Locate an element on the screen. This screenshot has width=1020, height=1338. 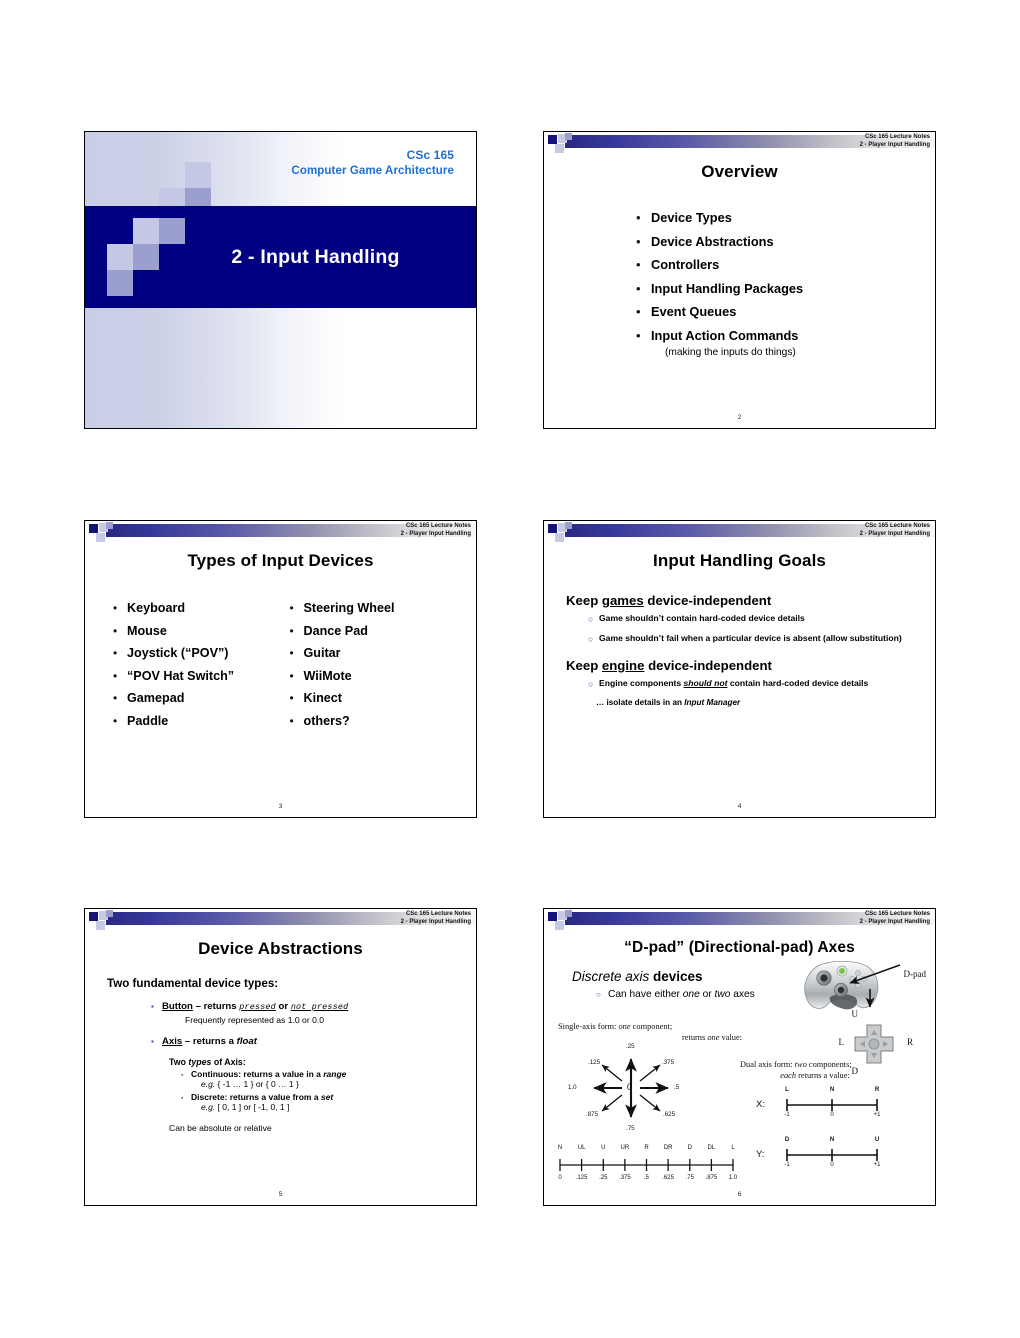
dpad-label-down: D is located at coordinates (855, 1071).